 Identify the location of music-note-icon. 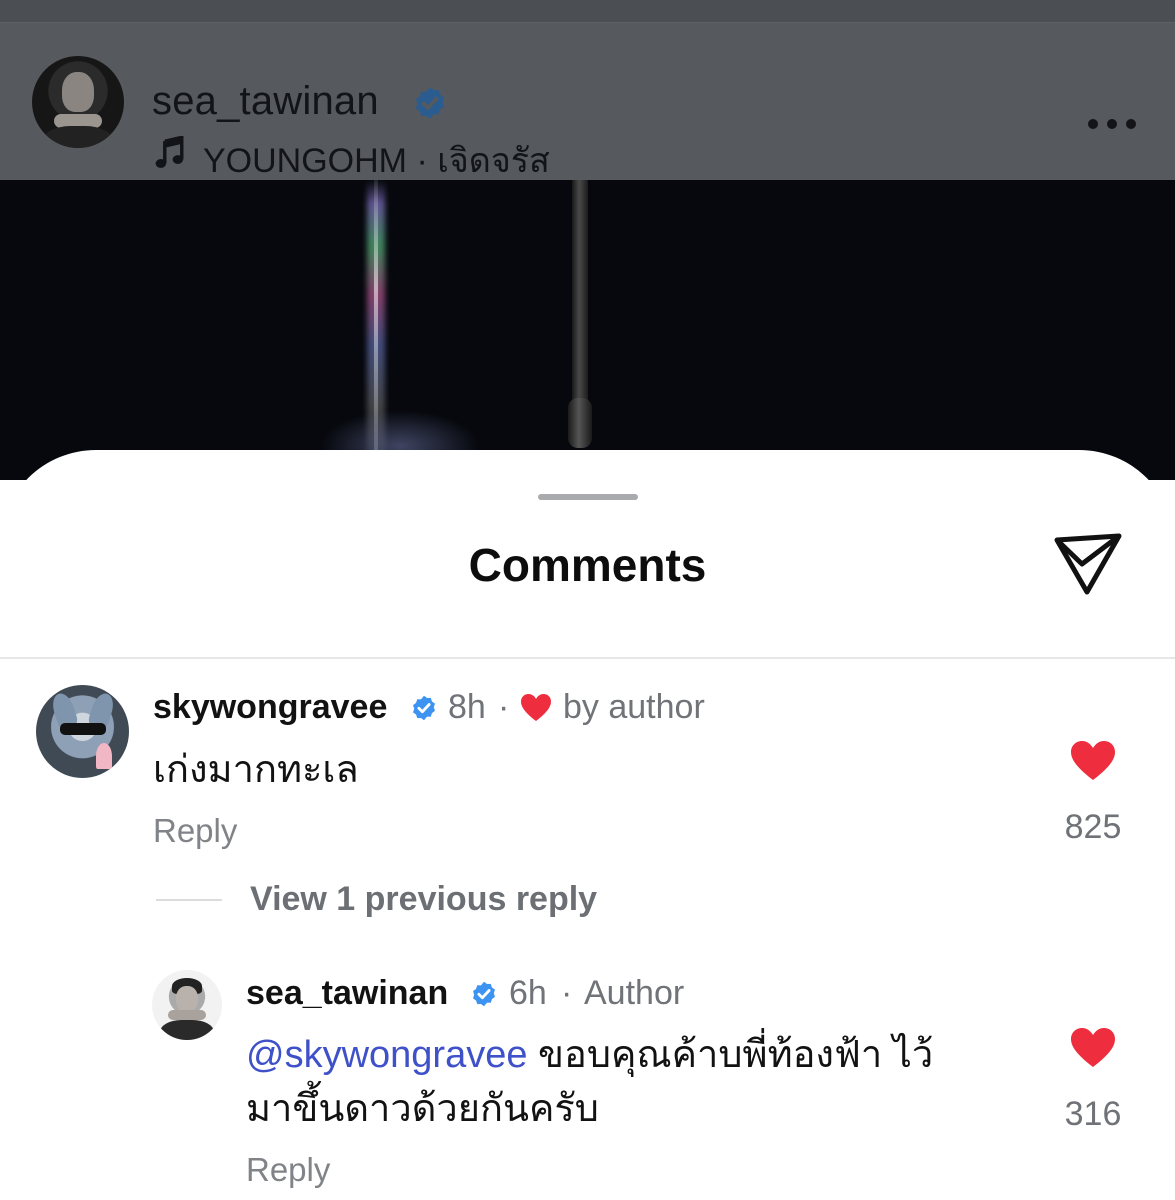
(169, 152).